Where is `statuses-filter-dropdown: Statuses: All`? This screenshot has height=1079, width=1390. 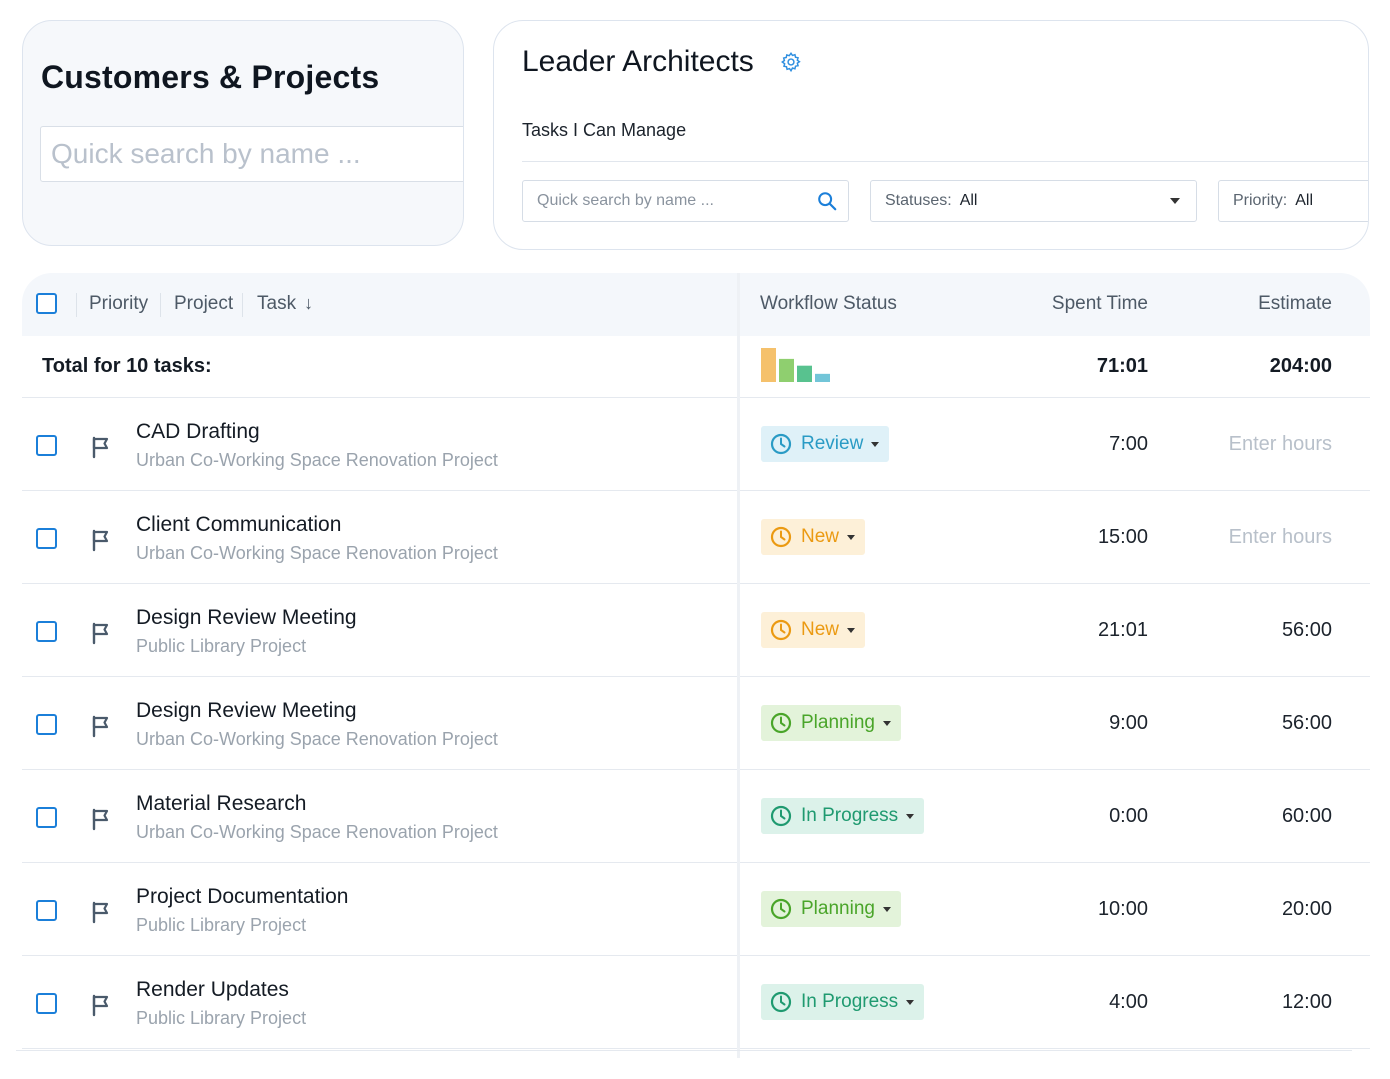
statuses-filter-dropdown: Statuses: All is located at coordinates (1033, 201).